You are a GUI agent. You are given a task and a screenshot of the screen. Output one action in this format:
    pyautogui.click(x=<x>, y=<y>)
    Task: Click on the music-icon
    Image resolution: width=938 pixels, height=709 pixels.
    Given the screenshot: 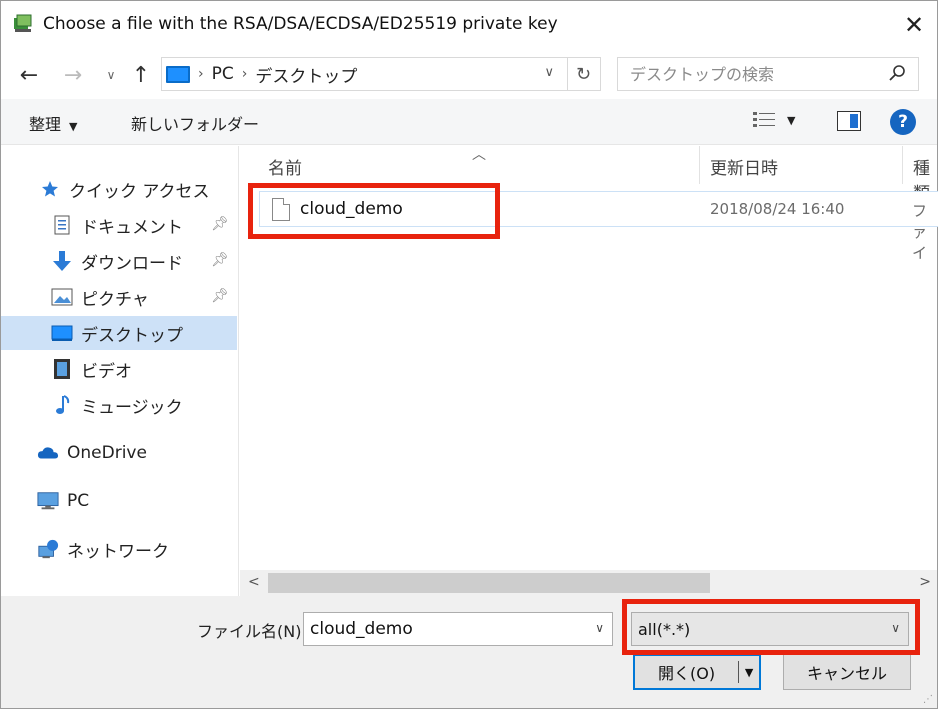 What is the action you would take?
    pyautogui.click(x=62, y=405)
    